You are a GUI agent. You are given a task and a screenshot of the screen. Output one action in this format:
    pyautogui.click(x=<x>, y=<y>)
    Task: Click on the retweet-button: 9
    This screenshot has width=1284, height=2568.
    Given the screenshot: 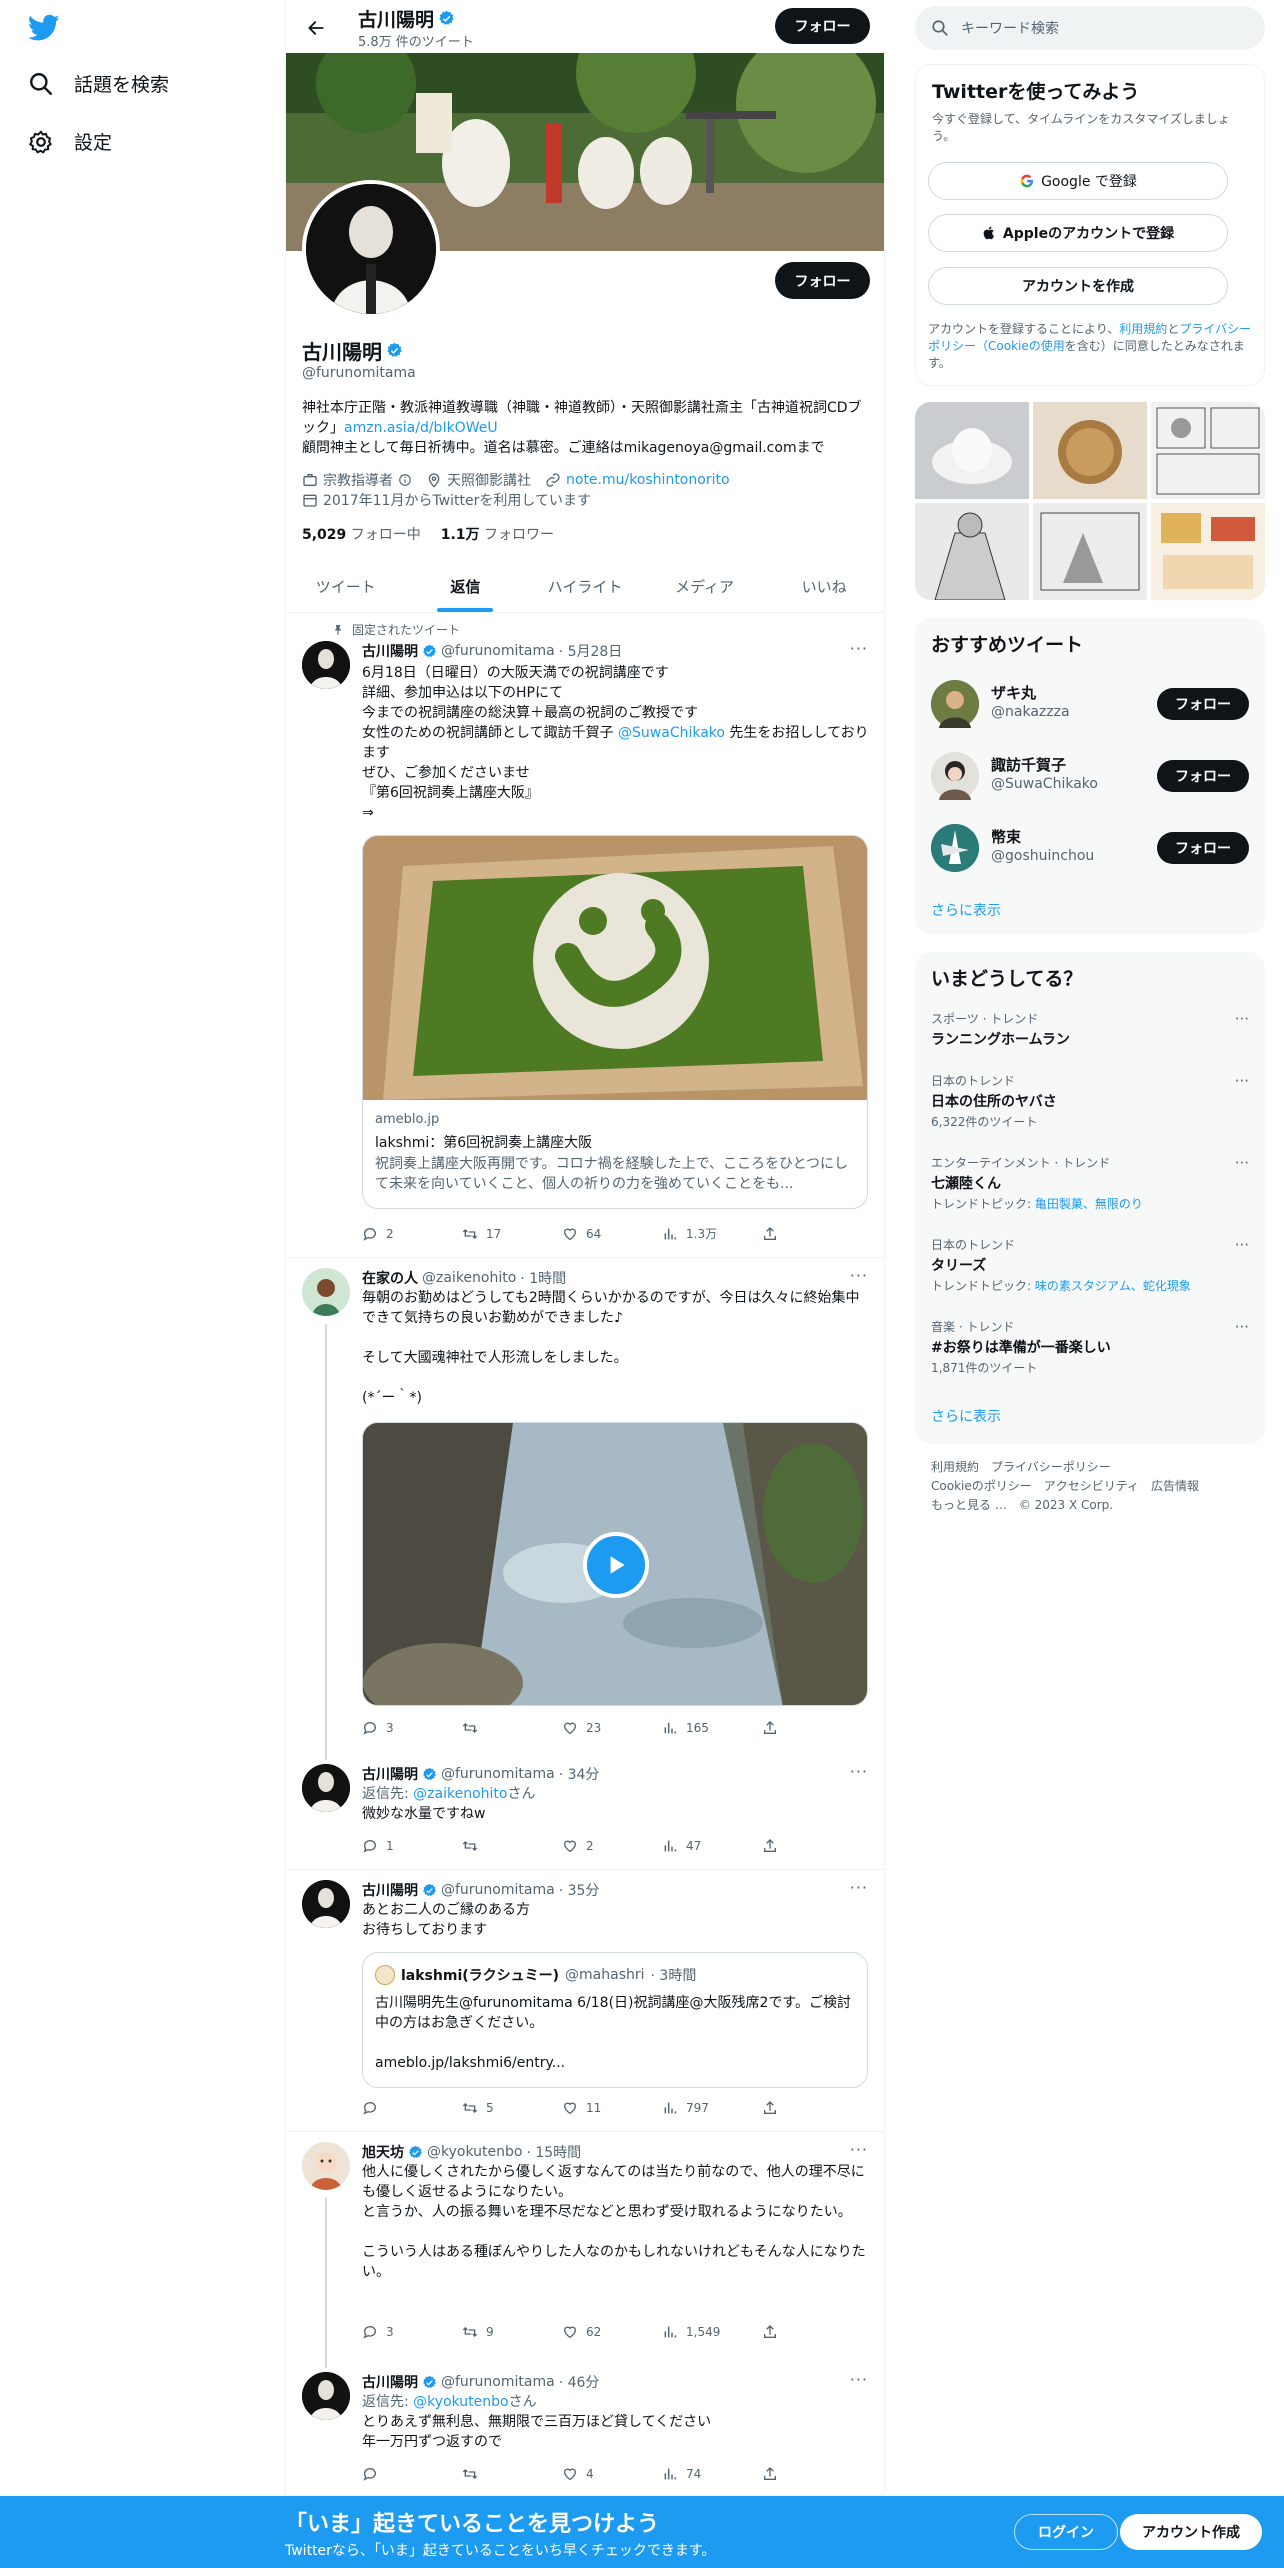 What is the action you would take?
    pyautogui.click(x=492, y=2332)
    